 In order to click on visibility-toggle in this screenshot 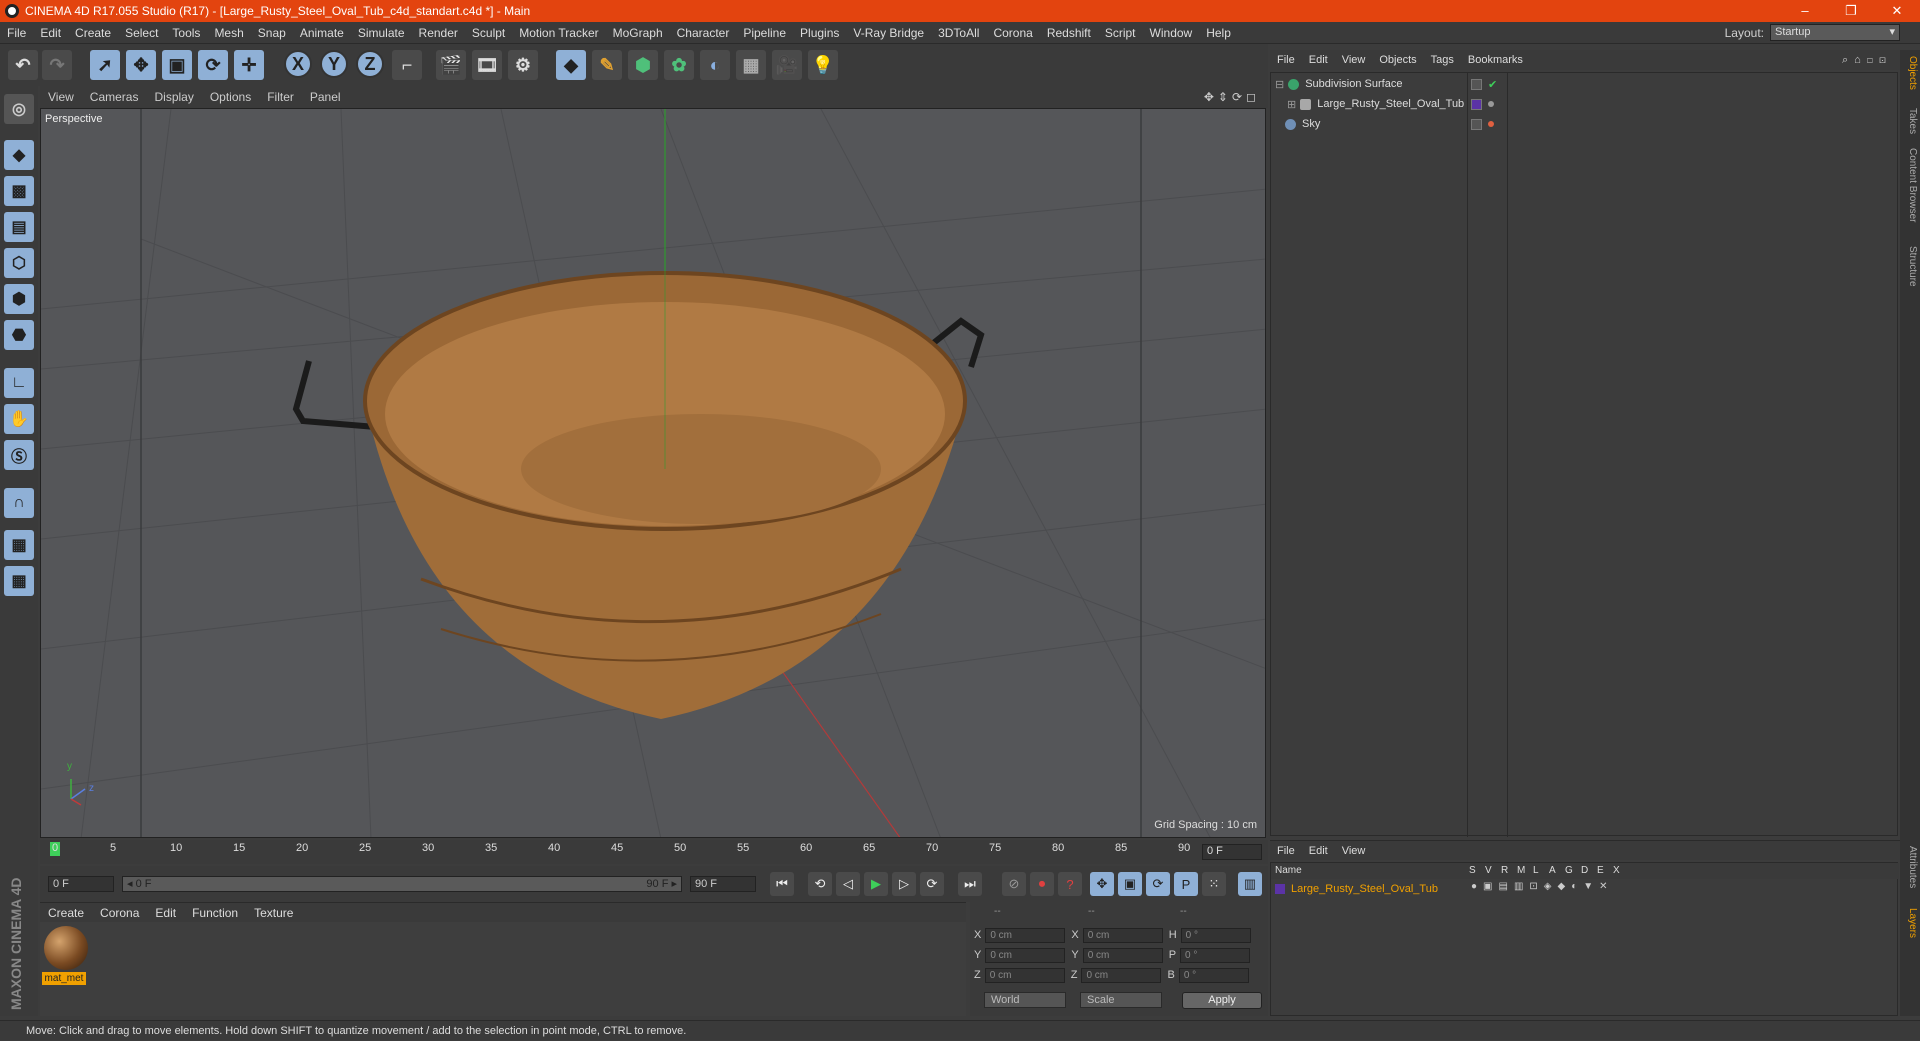, I will do `click(1476, 84)`.